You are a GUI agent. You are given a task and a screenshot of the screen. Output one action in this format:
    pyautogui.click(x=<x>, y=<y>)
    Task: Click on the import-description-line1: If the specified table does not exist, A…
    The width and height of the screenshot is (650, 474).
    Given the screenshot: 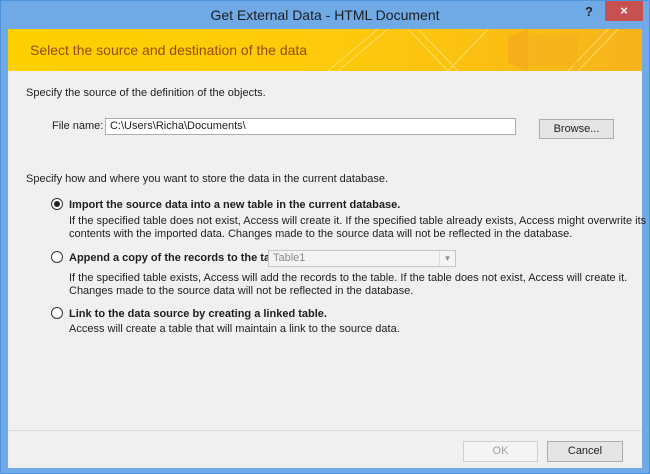 What is the action you would take?
    pyautogui.click(x=358, y=221)
    